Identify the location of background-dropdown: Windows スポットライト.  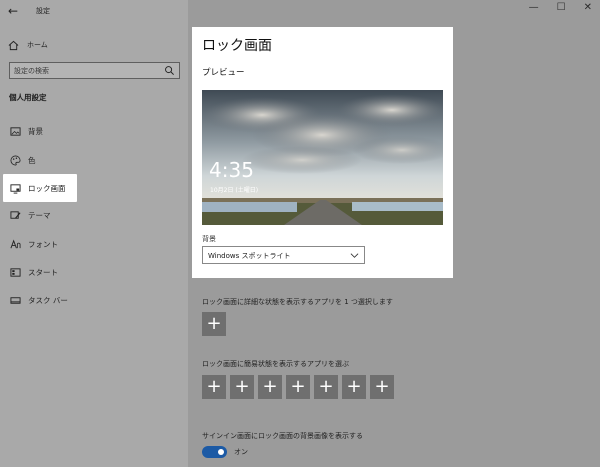
(283, 255).